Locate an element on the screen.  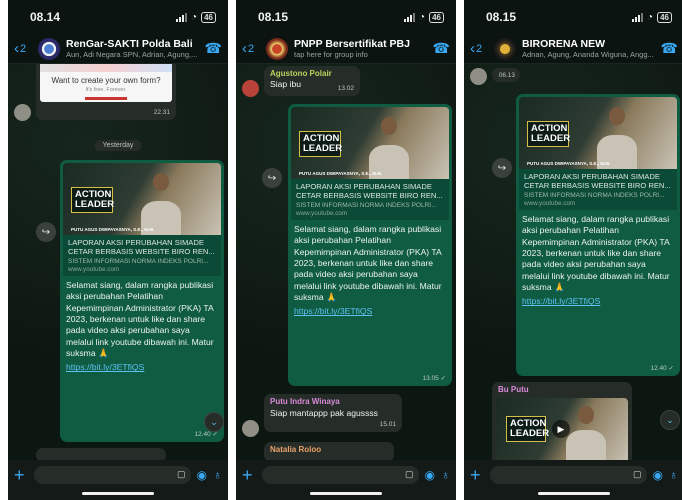
status-time: 08.15 is located at coordinates (501, 17).